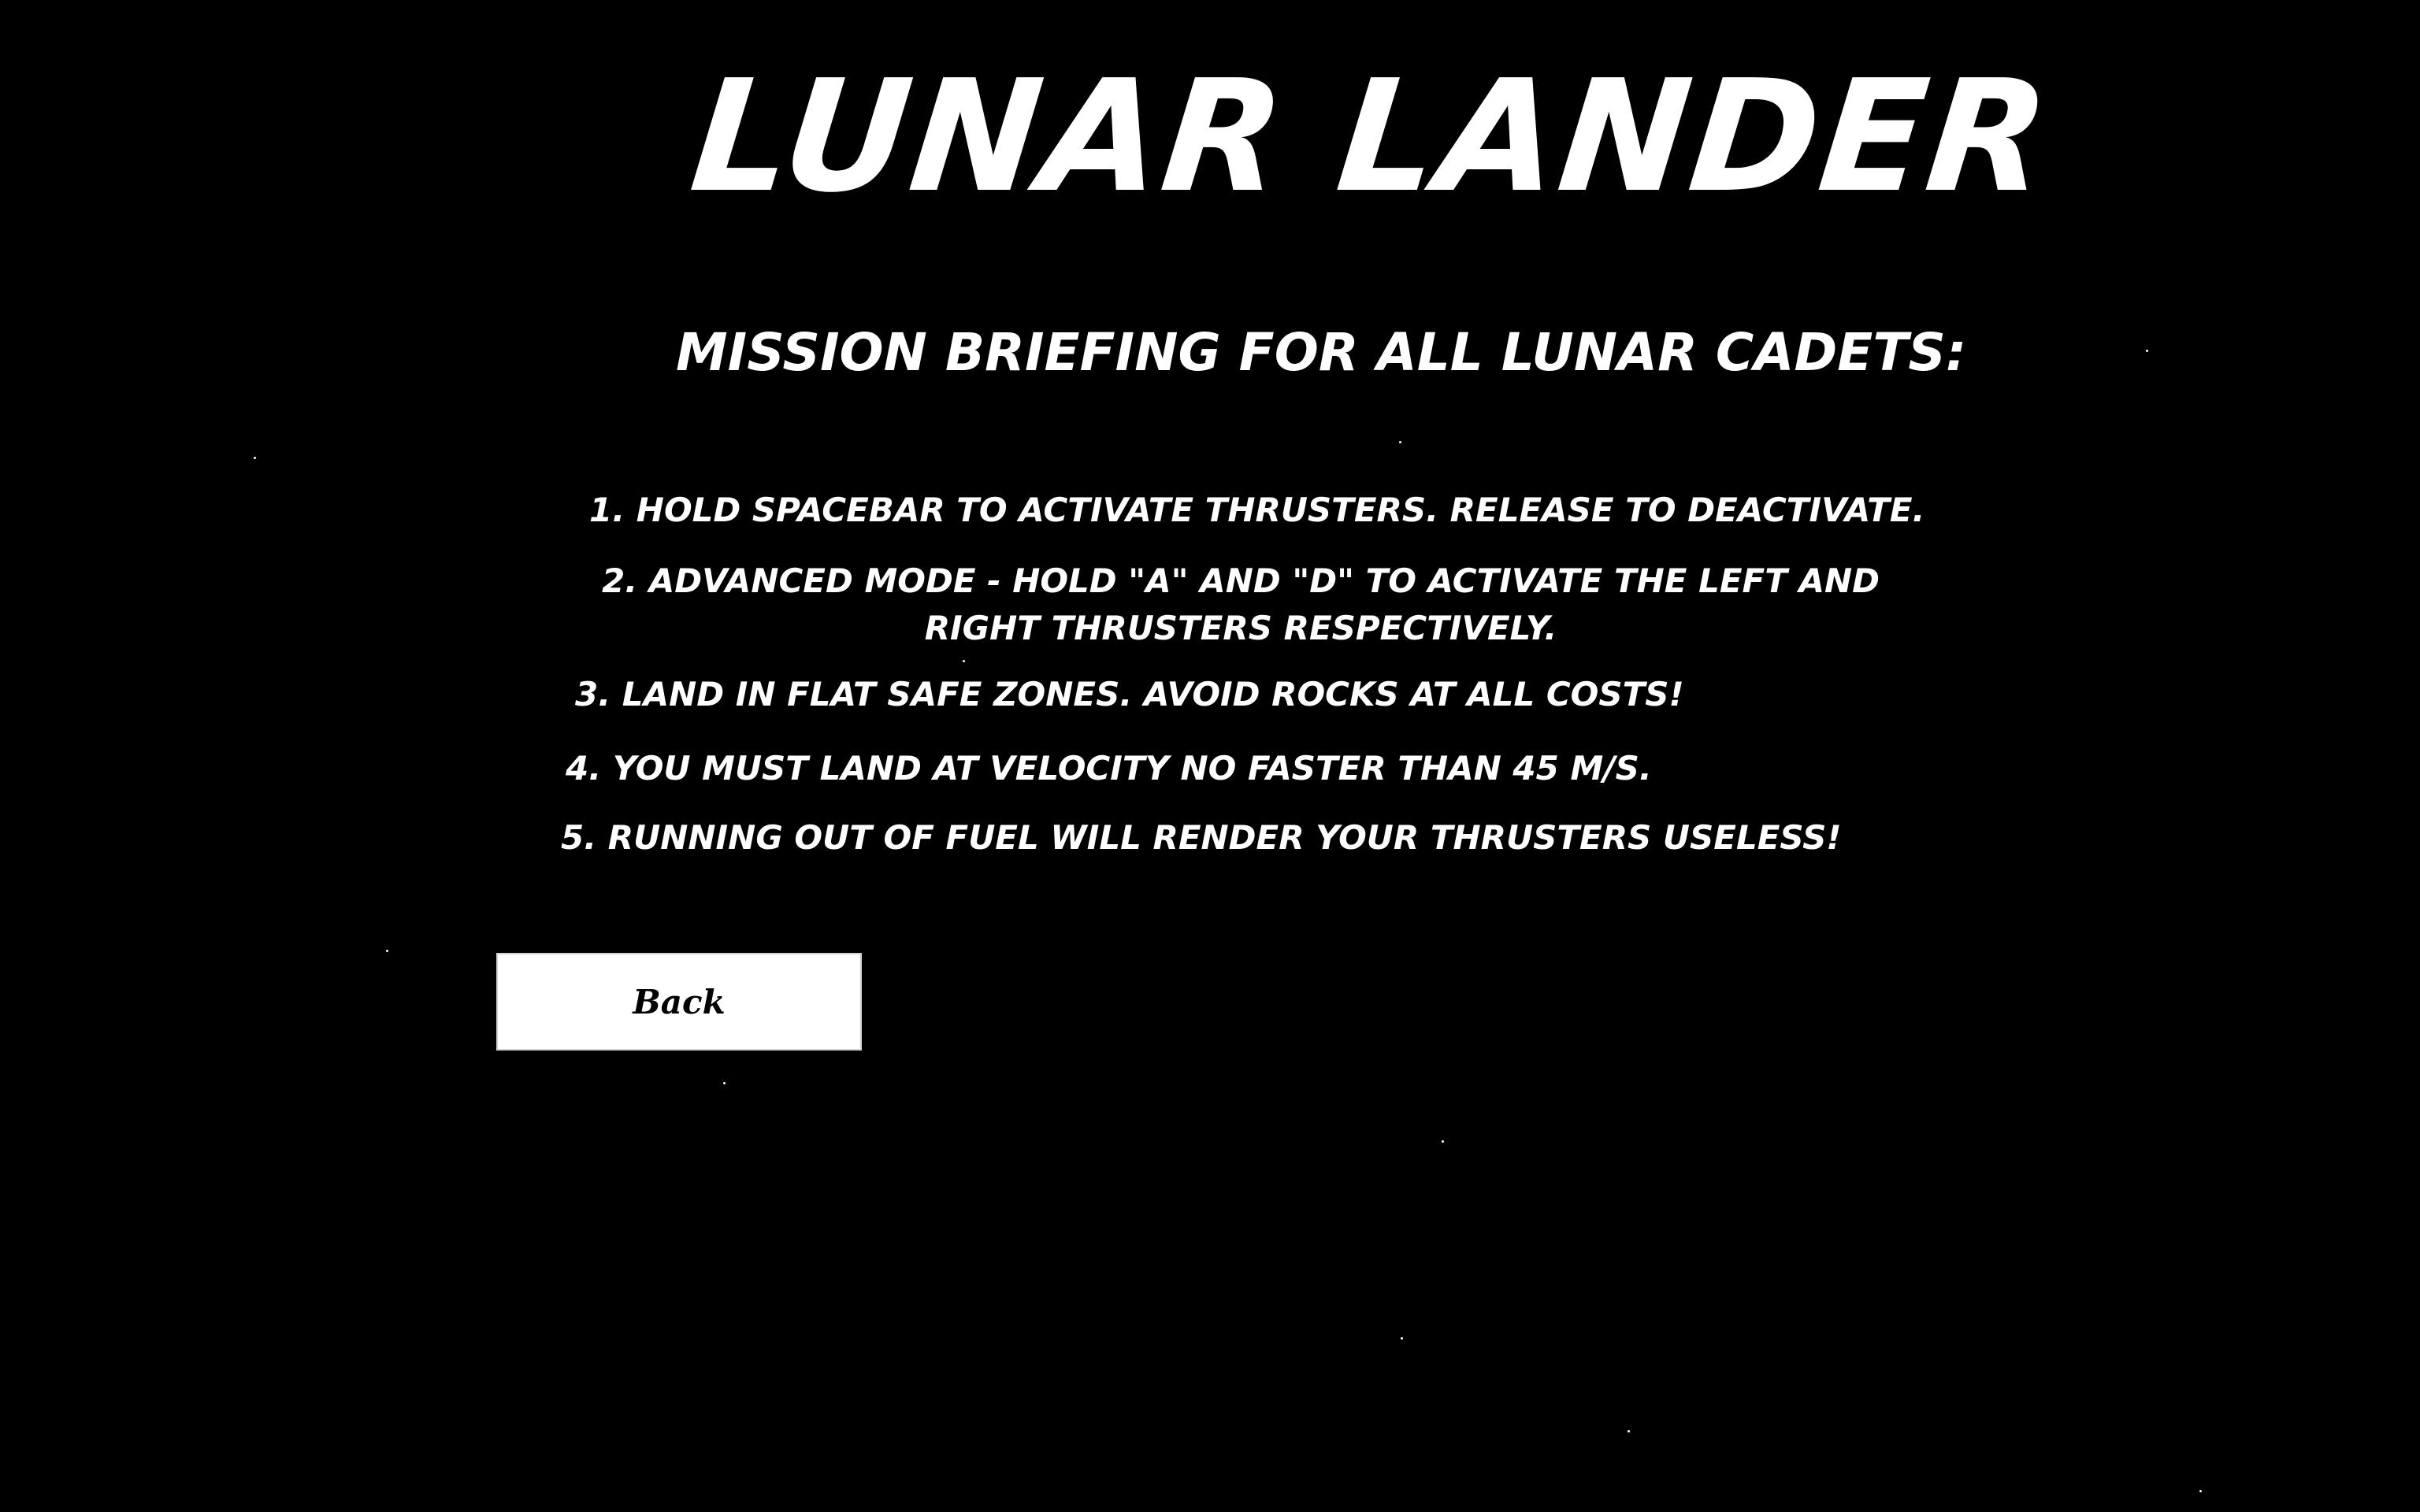  I want to click on back-button: Back, so click(679, 1002).